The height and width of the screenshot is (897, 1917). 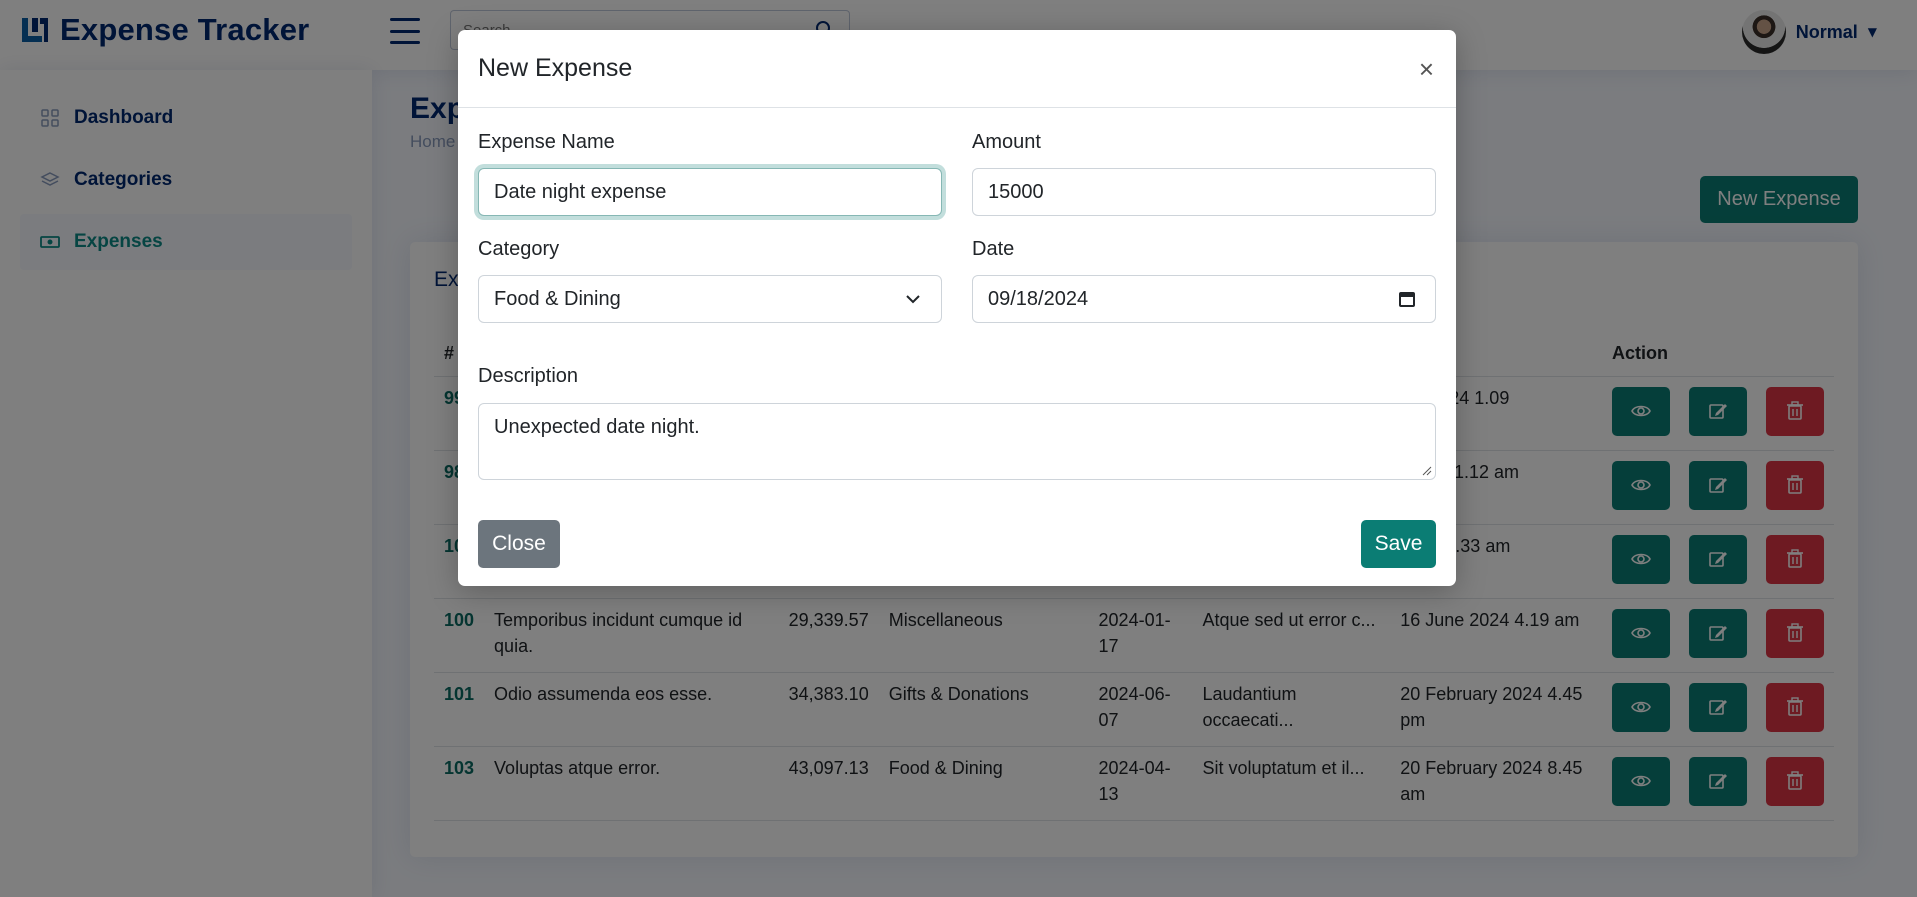 What do you see at coordinates (957, 69) in the screenshot?
I see `modal-header: New Expense` at bounding box center [957, 69].